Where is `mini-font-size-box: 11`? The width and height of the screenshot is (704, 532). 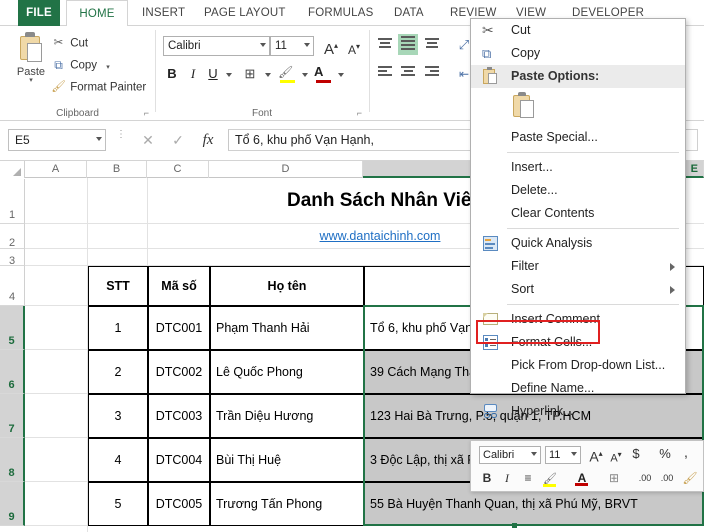 mini-font-size-box: 11 is located at coordinates (563, 455).